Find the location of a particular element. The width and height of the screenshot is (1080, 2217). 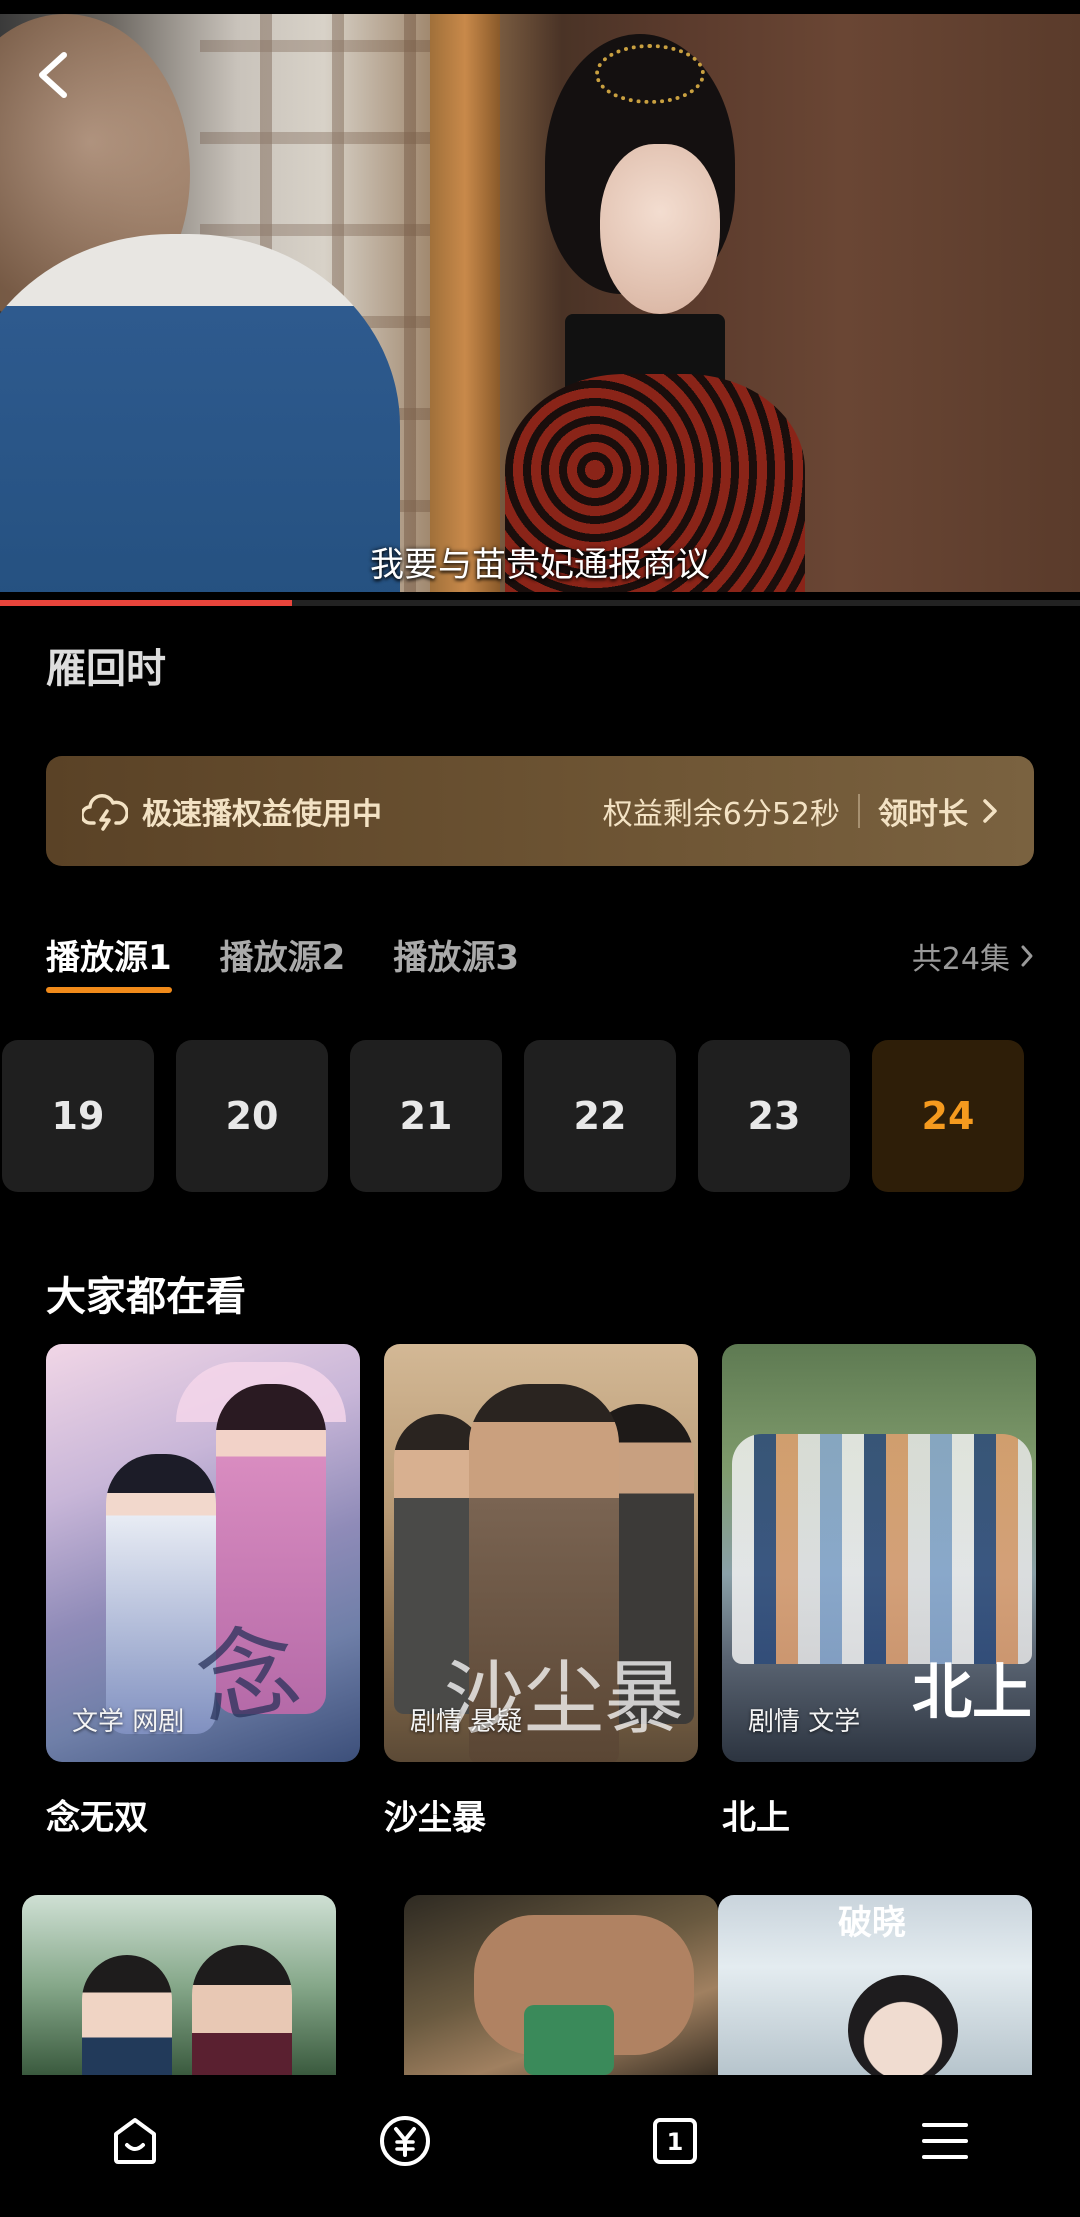

nav-vip-button is located at coordinates (405, 2141).